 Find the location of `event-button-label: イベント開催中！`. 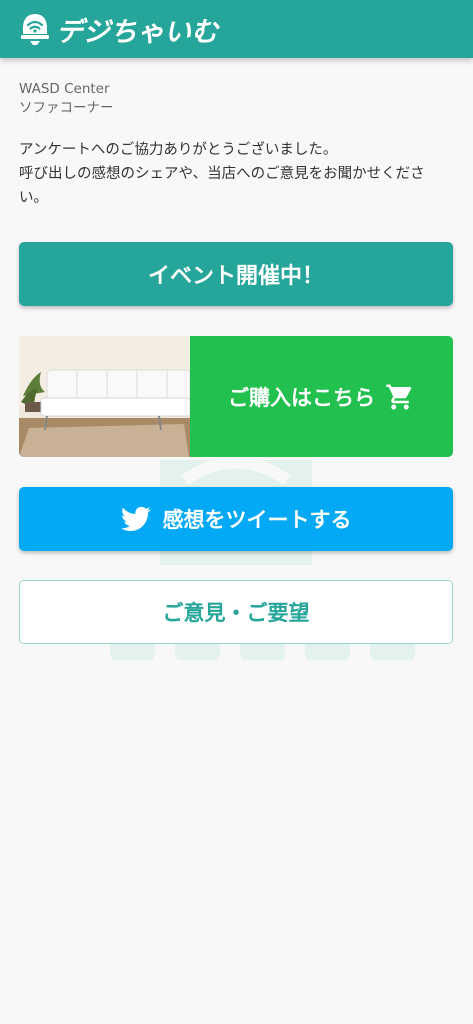

event-button-label: イベント開催中！ is located at coordinates (235, 276).